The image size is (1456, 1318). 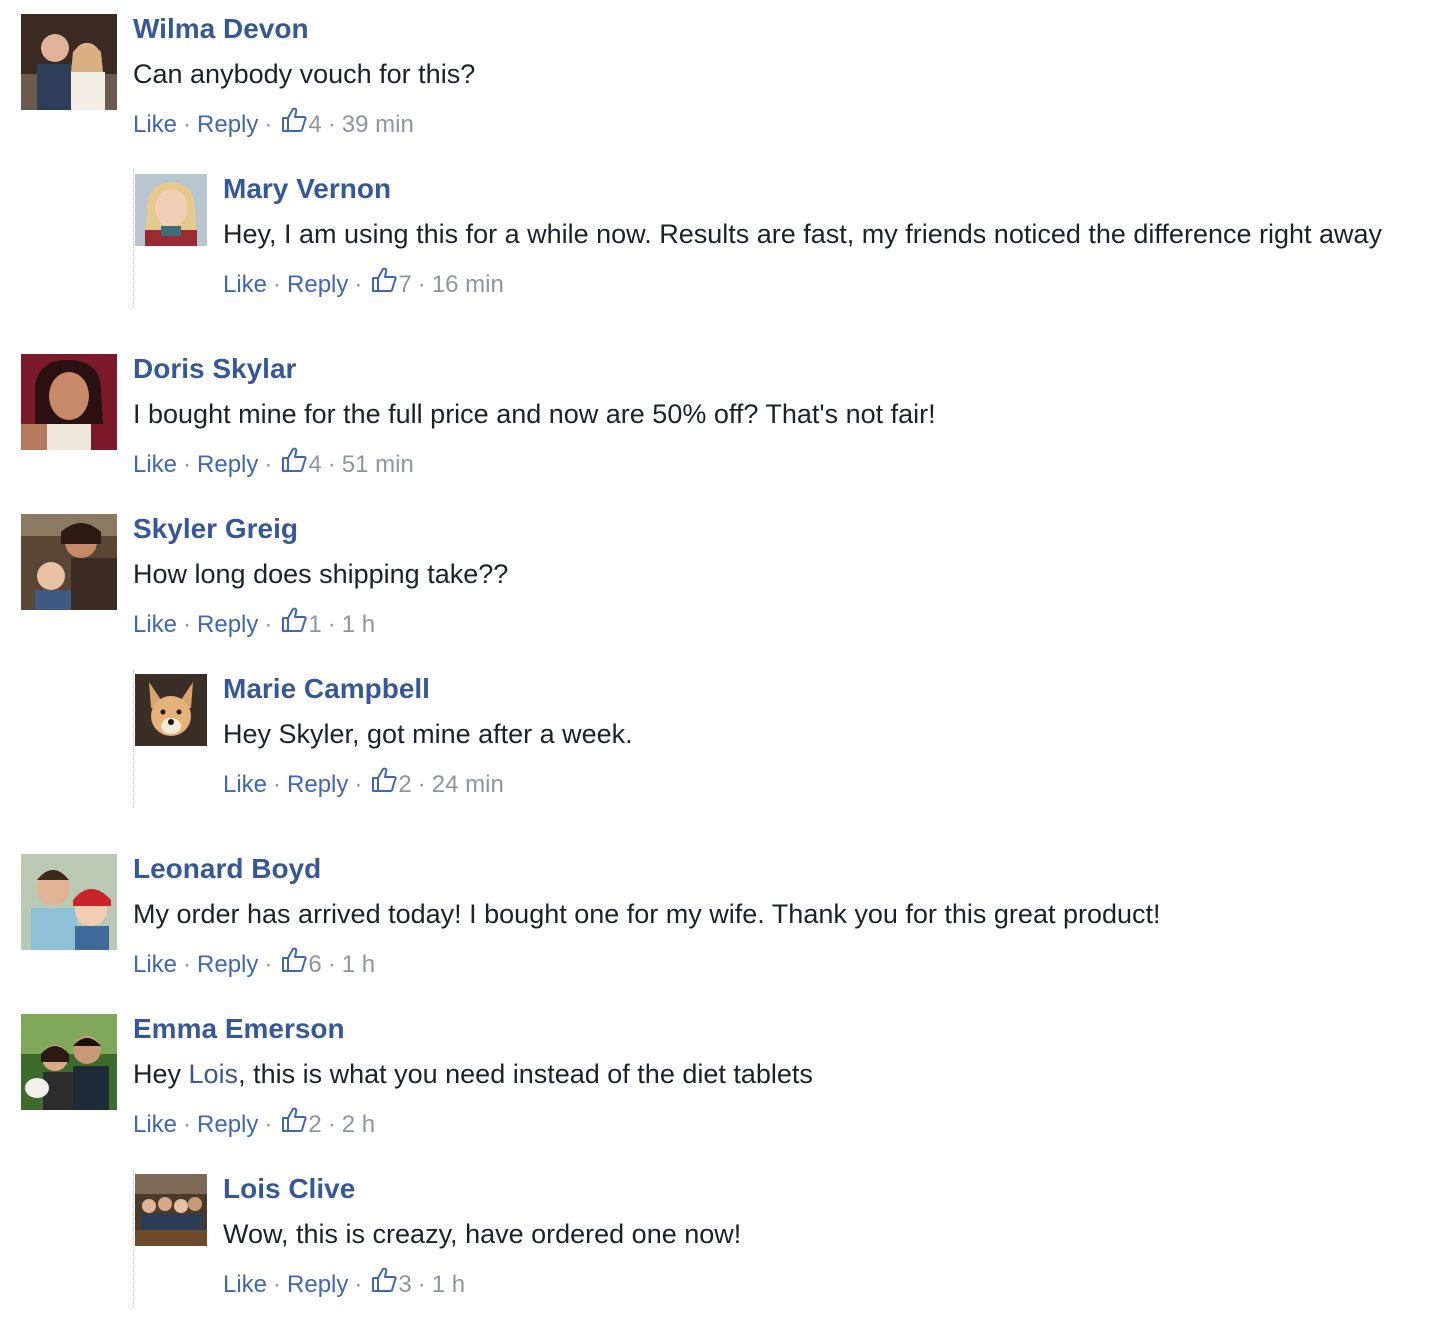 I want to click on like-count: 6, so click(x=314, y=964).